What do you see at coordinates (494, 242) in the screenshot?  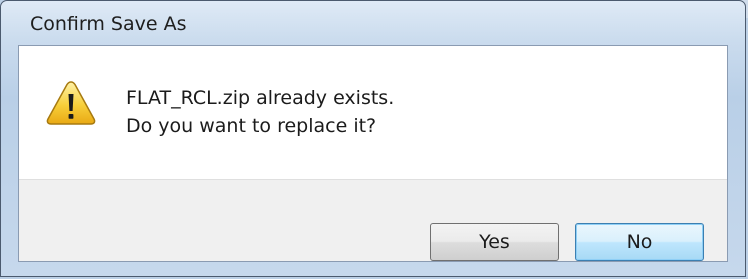 I see `yes-button: Yes` at bounding box center [494, 242].